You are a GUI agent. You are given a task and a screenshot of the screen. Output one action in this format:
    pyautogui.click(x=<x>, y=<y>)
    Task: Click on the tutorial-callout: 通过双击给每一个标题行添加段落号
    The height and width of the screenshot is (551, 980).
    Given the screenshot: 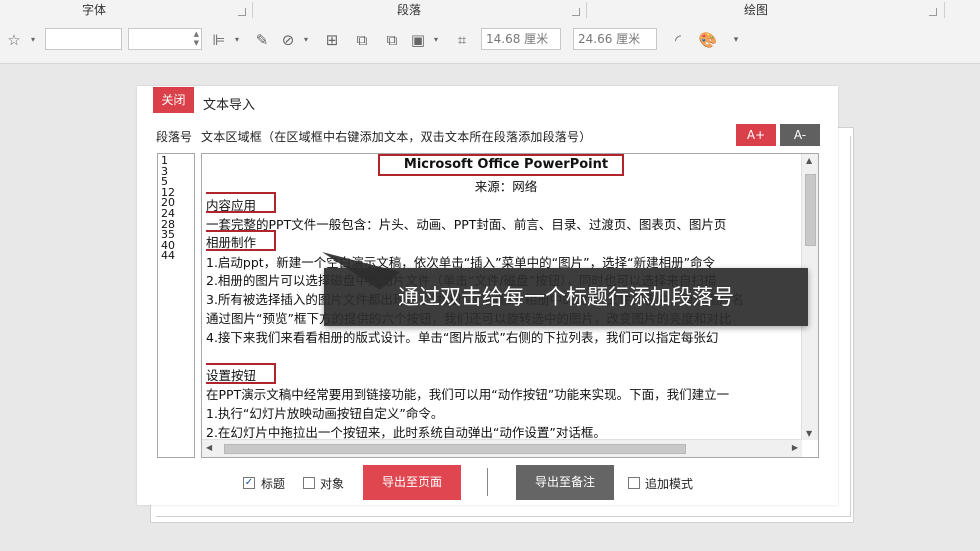 What is the action you would take?
    pyautogui.click(x=566, y=297)
    